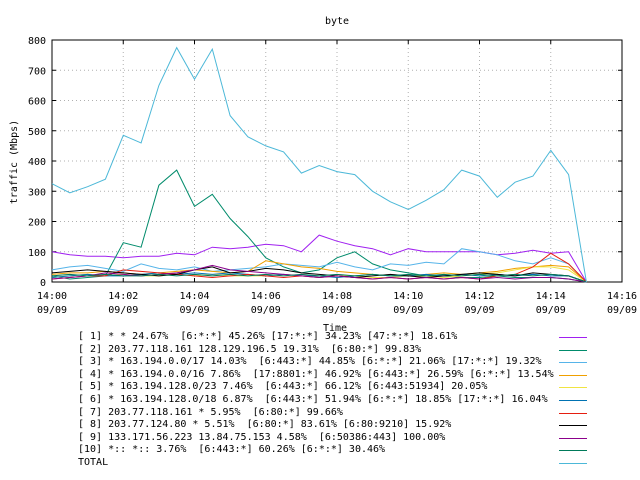 The image size is (640, 480). What do you see at coordinates (37, 192) in the screenshot?
I see `y-tick-label: 300` at bounding box center [37, 192].